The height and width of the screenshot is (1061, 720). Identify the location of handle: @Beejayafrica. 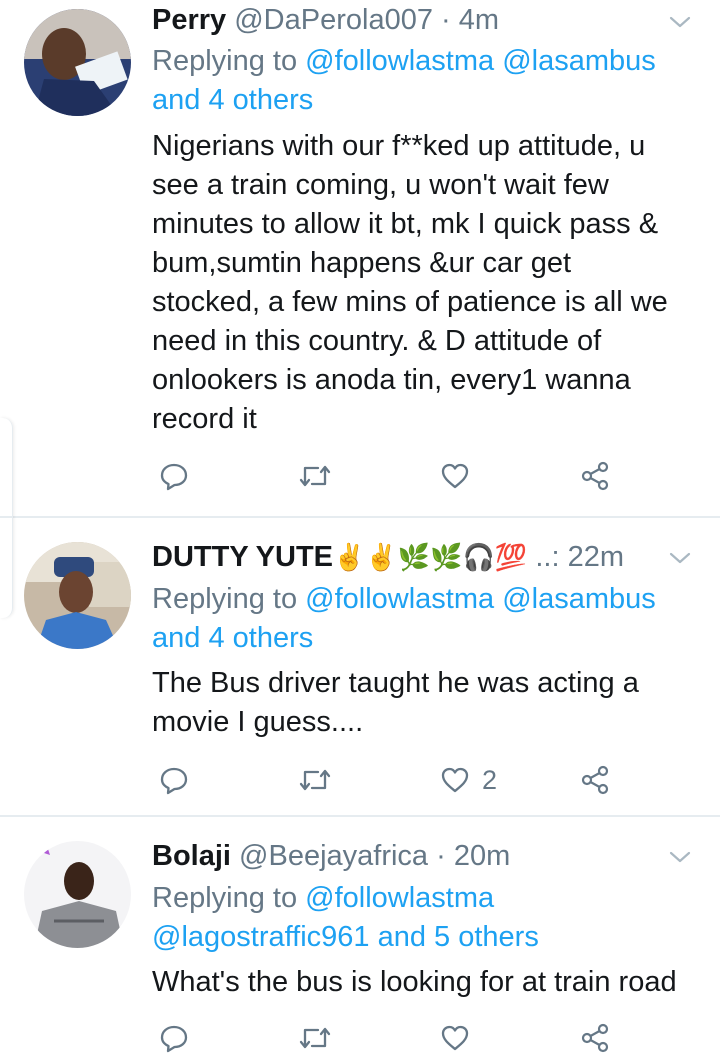
(333, 856).